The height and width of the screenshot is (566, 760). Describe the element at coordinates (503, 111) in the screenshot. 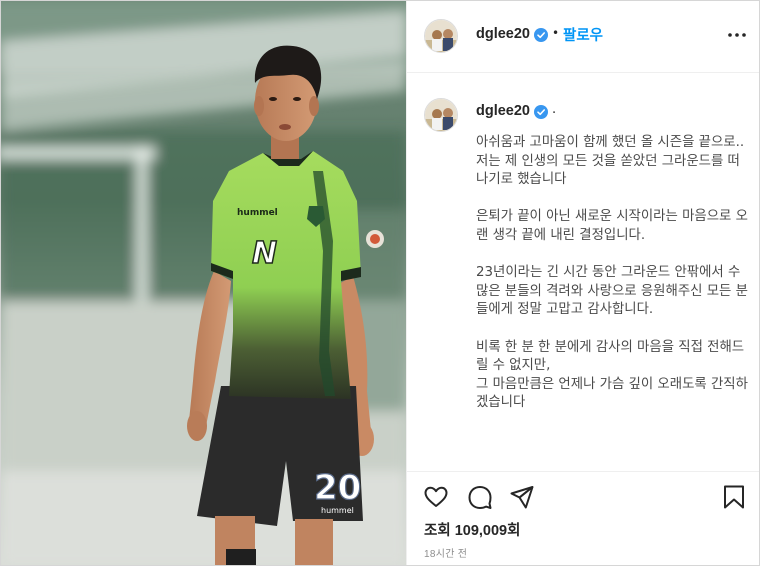

I see `caption-username: dglee20` at that location.